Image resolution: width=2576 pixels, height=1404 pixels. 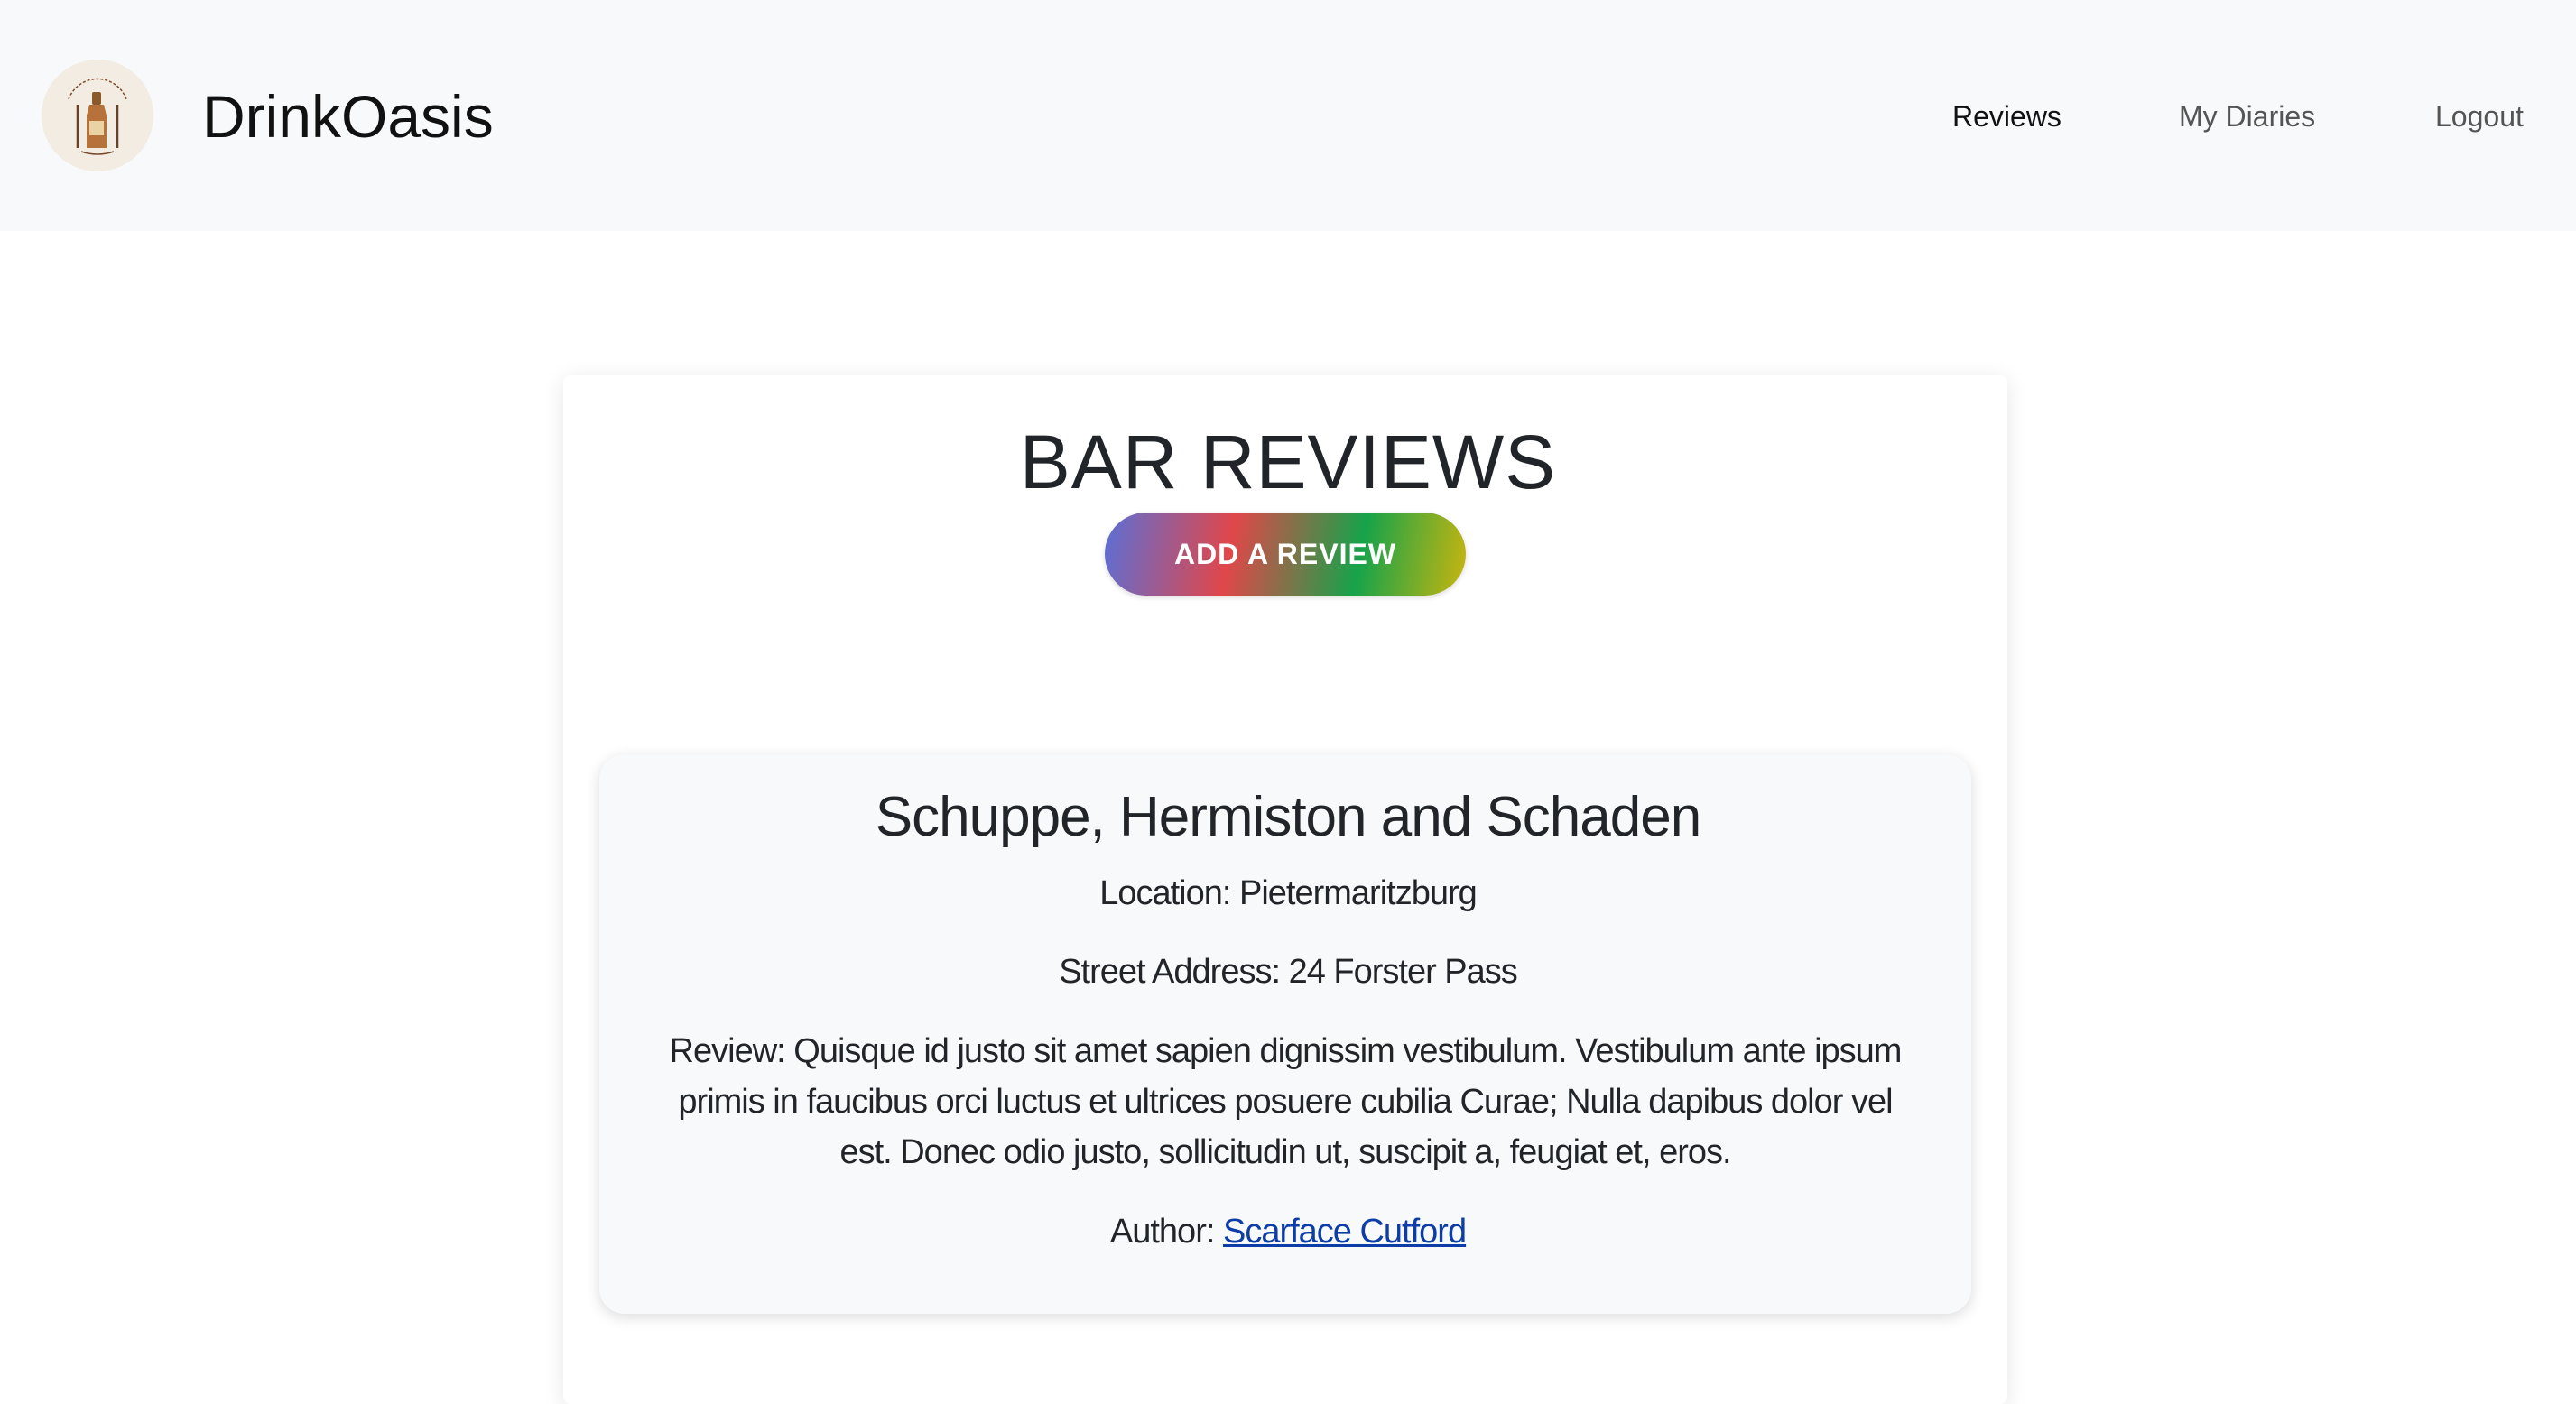 What do you see at coordinates (1288, 972) in the screenshot?
I see `review-street-address: Street Address: 24 Forster Pass` at bounding box center [1288, 972].